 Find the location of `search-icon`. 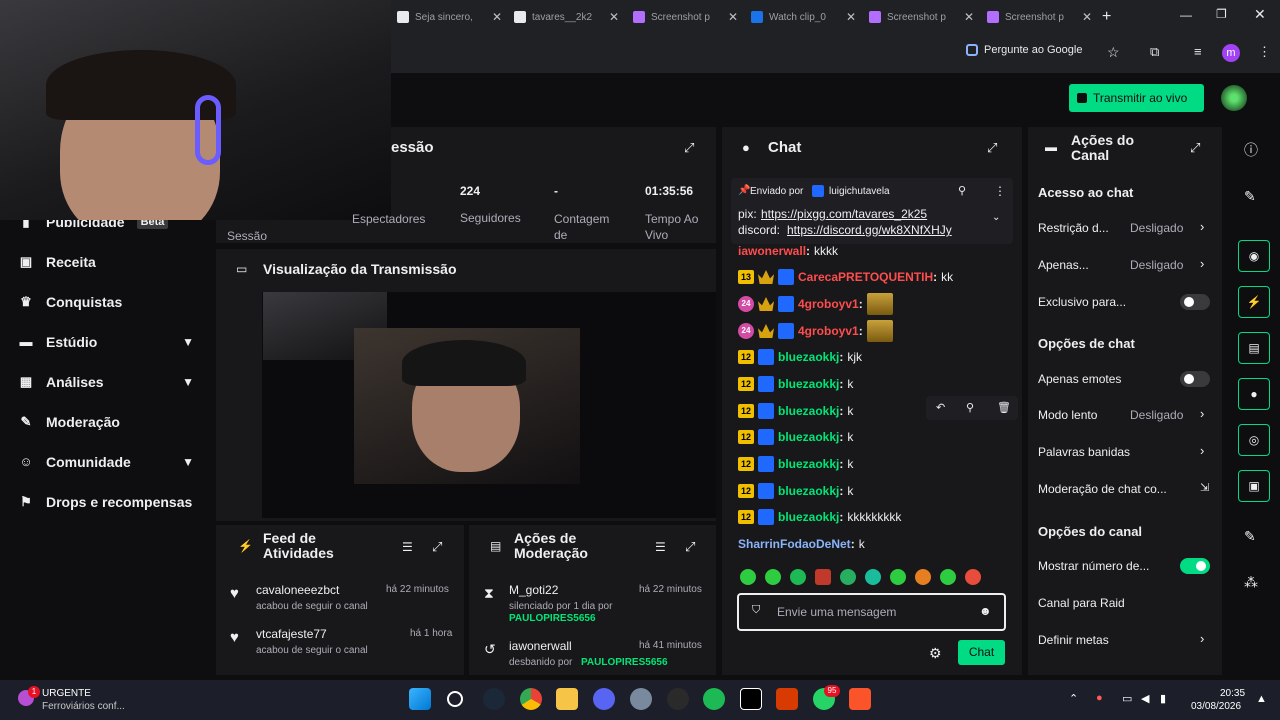

search-icon is located at coordinates (455, 699).